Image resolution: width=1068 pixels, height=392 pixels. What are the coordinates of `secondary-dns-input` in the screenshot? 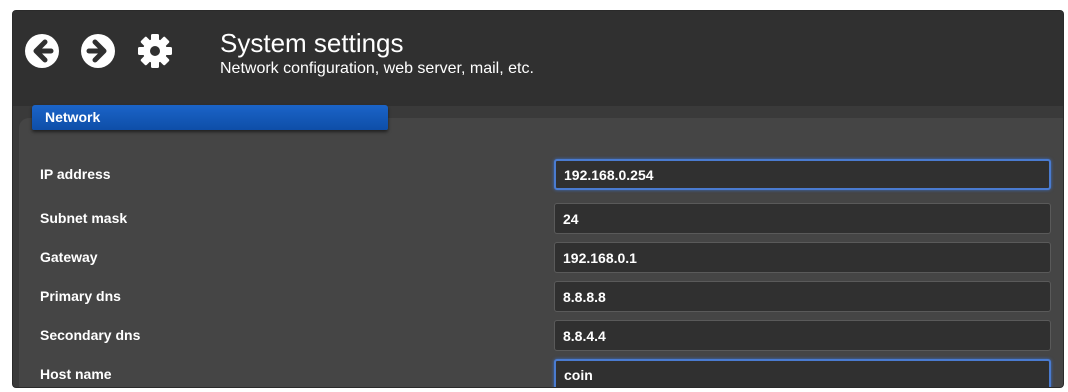 It's located at (802, 335).